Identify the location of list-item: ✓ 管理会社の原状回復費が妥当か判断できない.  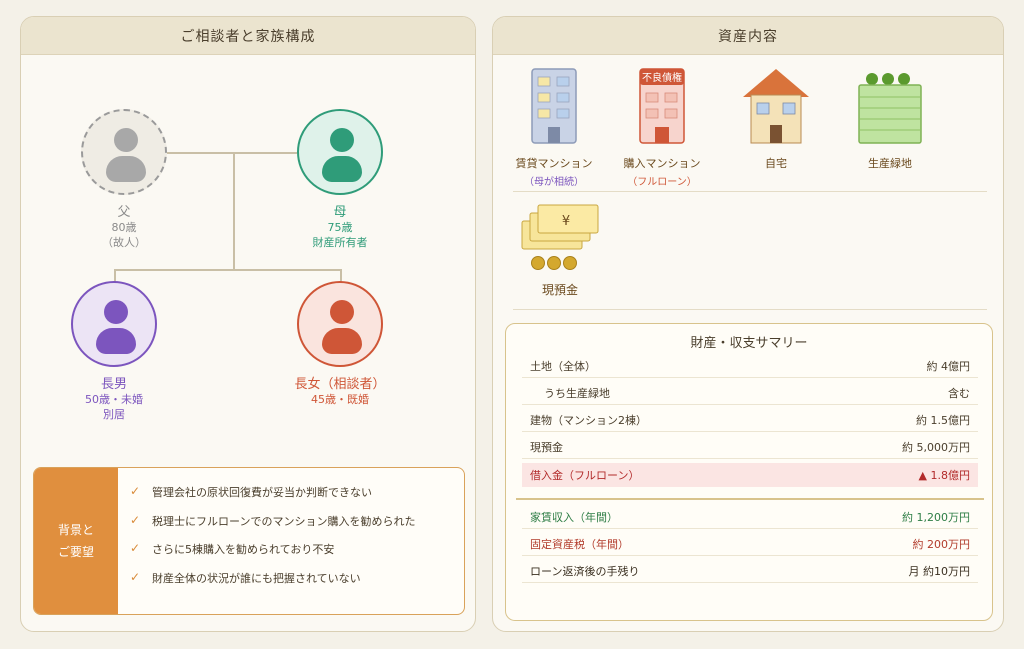
(251, 491).